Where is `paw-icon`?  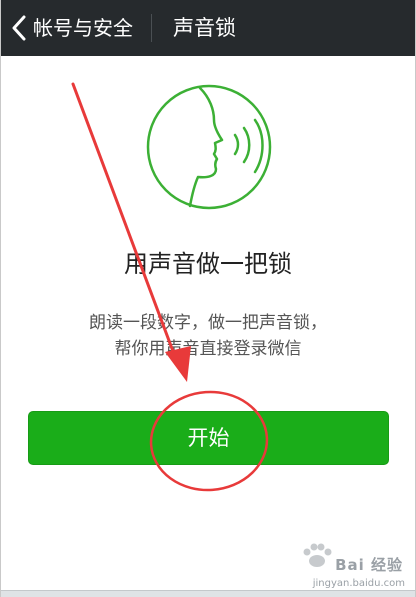 paw-icon is located at coordinates (317, 555).